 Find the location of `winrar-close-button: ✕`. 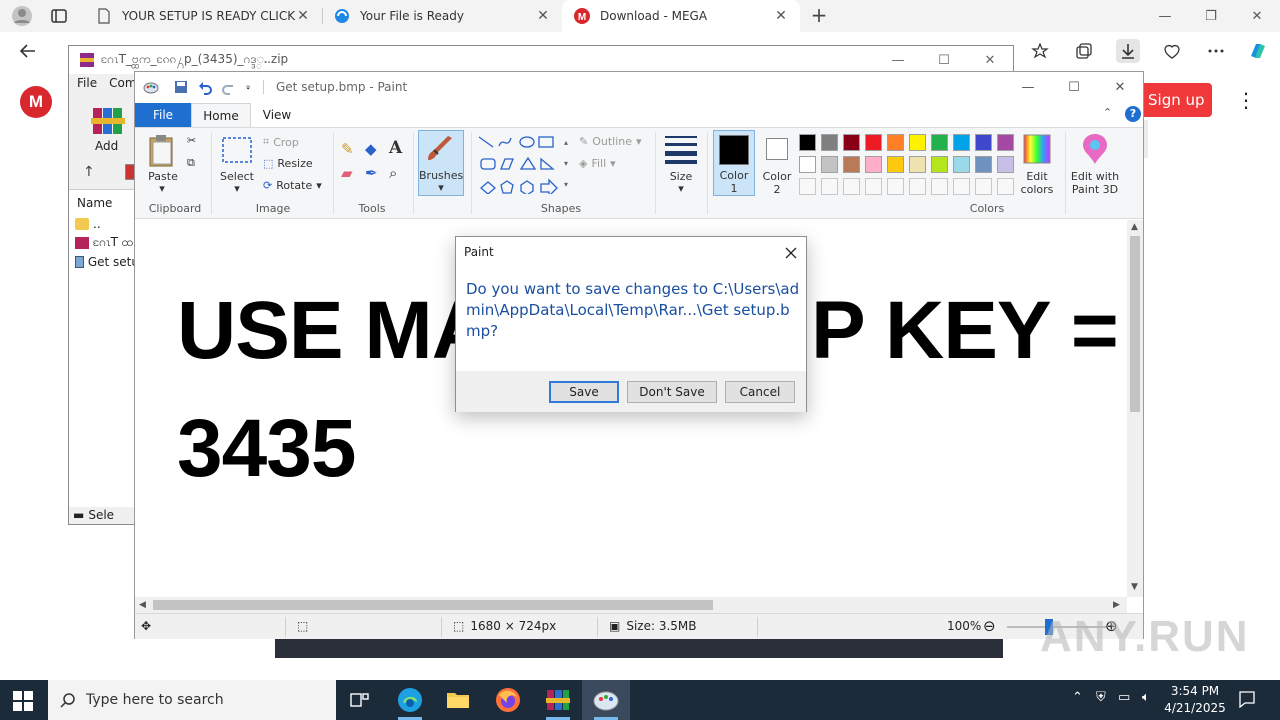

winrar-close-button: ✕ is located at coordinates (990, 60).